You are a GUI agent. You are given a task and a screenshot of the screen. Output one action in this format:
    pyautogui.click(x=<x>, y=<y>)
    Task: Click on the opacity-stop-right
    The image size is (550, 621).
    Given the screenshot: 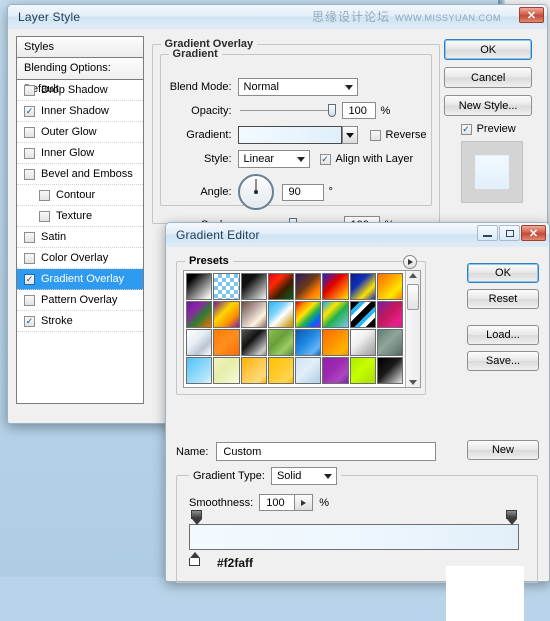 What is the action you would take?
    pyautogui.click(x=511, y=517)
    